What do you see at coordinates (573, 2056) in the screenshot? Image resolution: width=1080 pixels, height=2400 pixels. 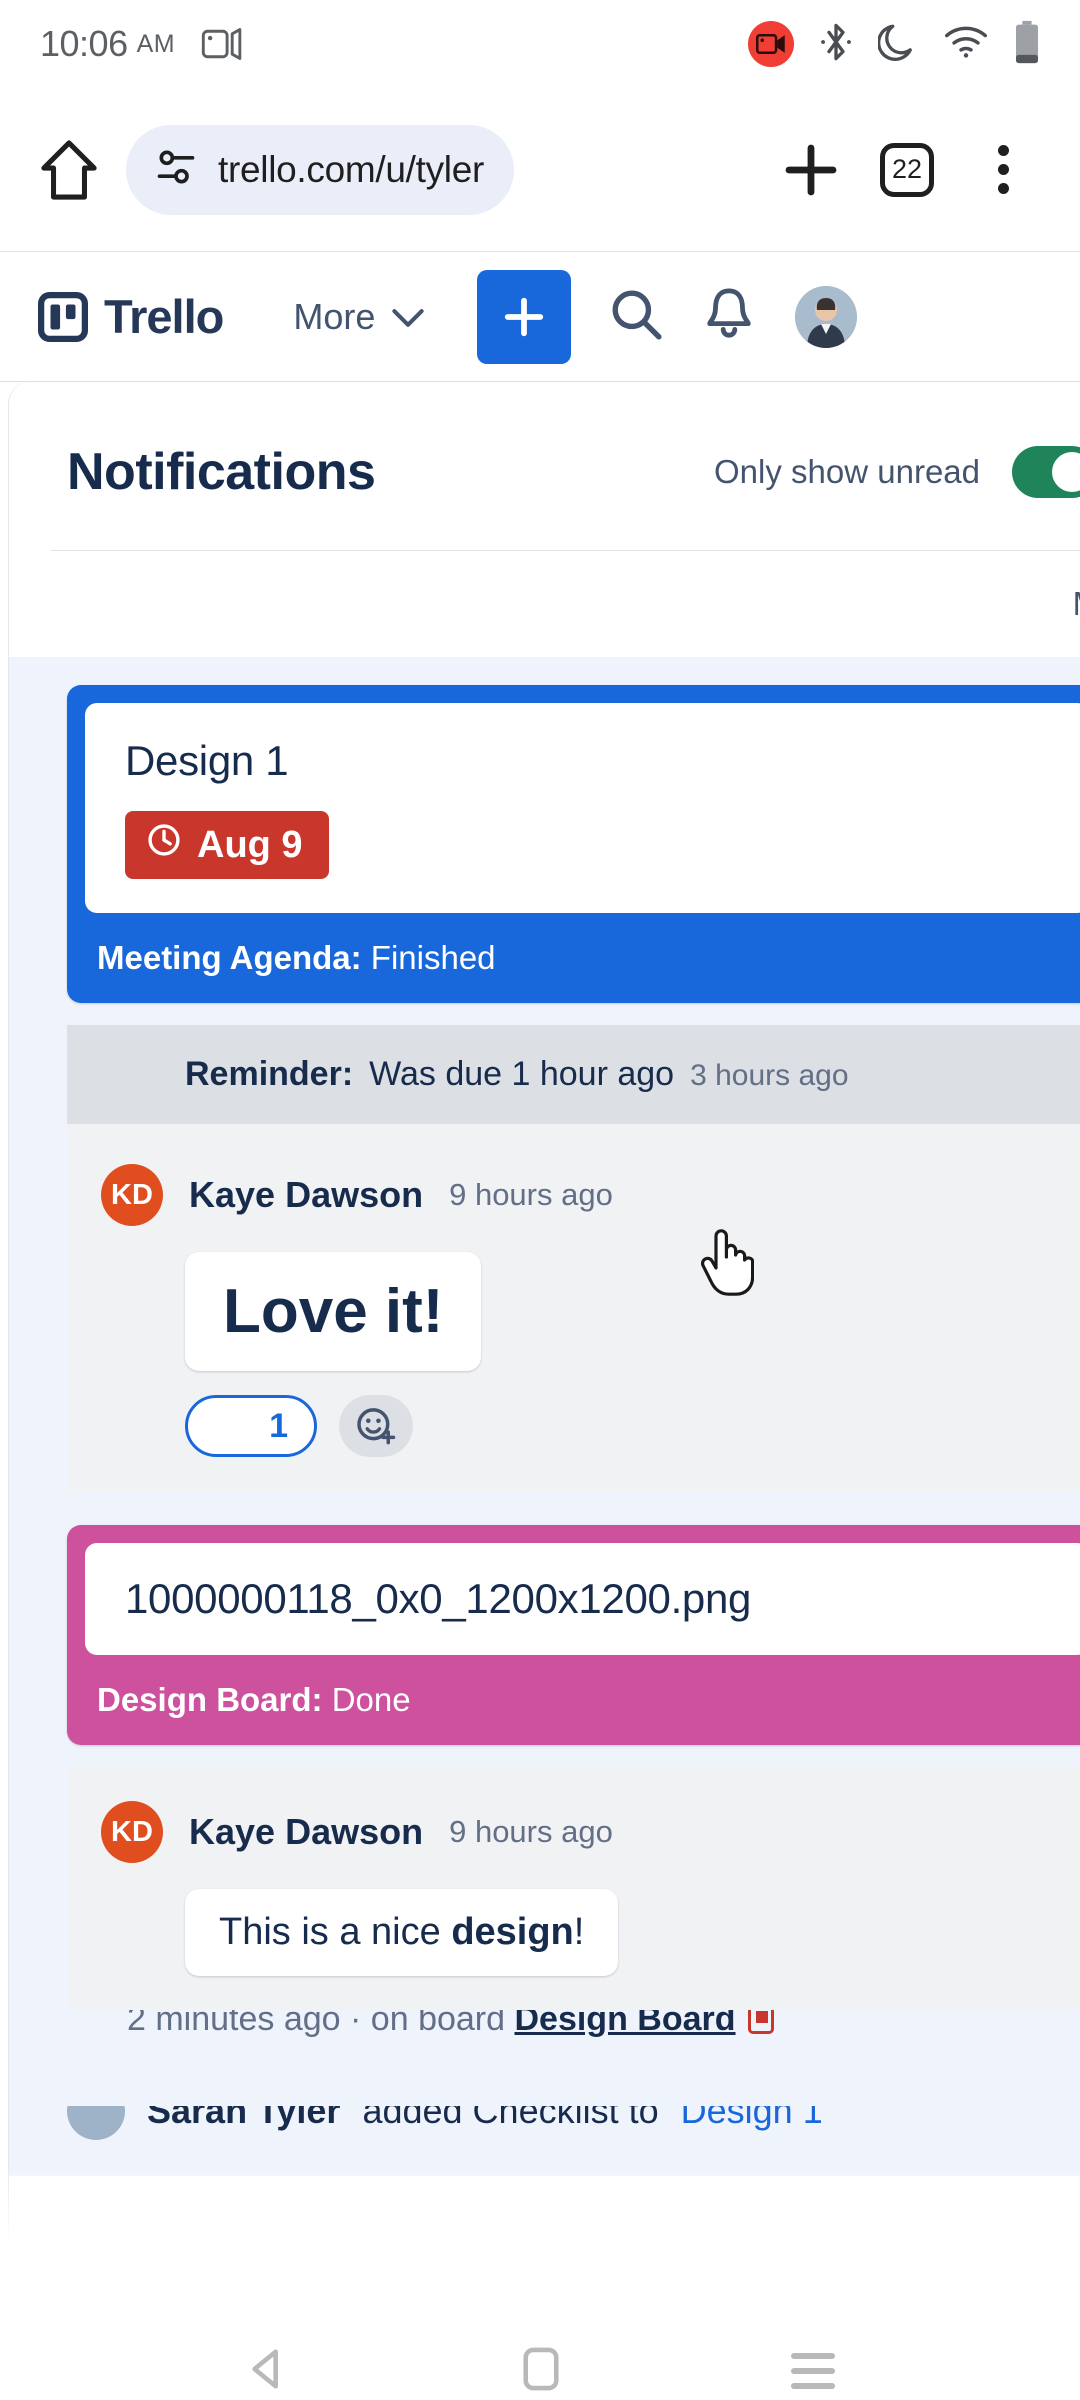 I see `activity-row-clipped: 2 minutes ago · on board Design Board` at bounding box center [573, 2056].